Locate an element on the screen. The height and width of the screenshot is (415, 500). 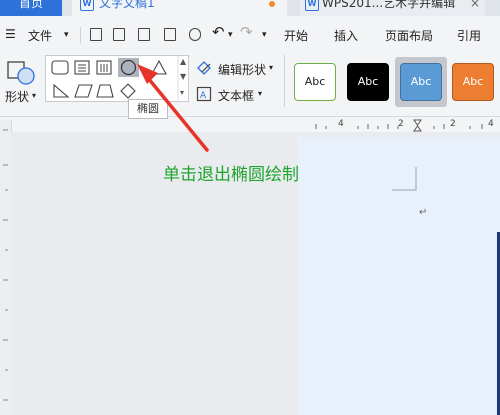
instruction-annotation: 单击退出椭圆绘制 is located at coordinates (231, 175).